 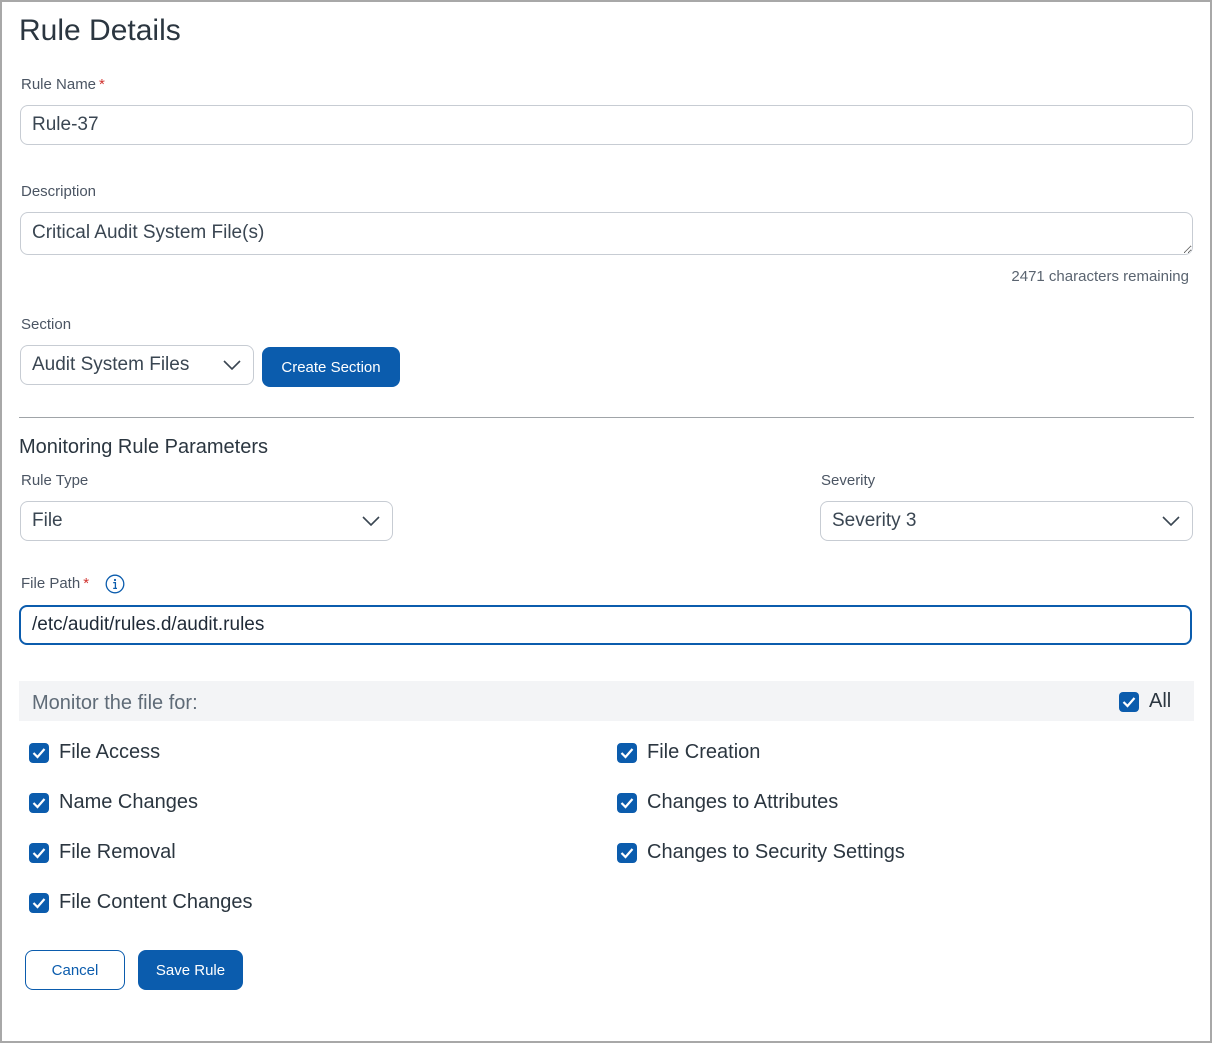 I want to click on checkbox-label: File Content Changes, so click(x=156, y=902).